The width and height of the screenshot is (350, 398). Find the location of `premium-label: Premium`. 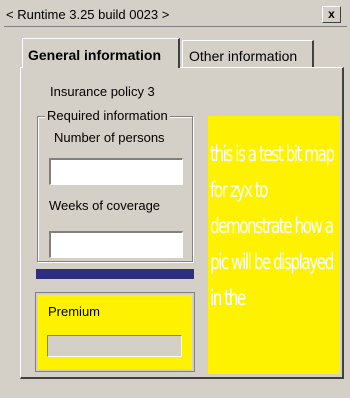

premium-label: Premium is located at coordinates (74, 311).